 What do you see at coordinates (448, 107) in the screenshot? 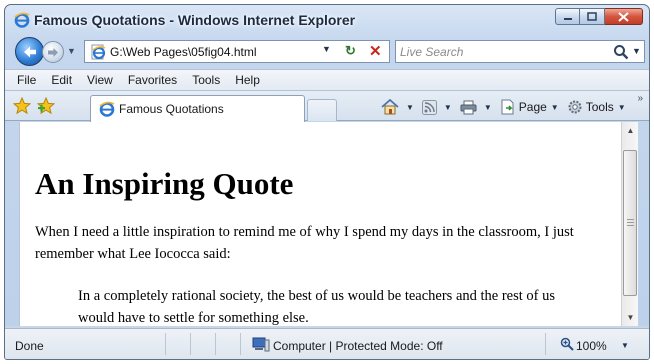
I see `feeds-dropdown-icon: ▼` at bounding box center [448, 107].